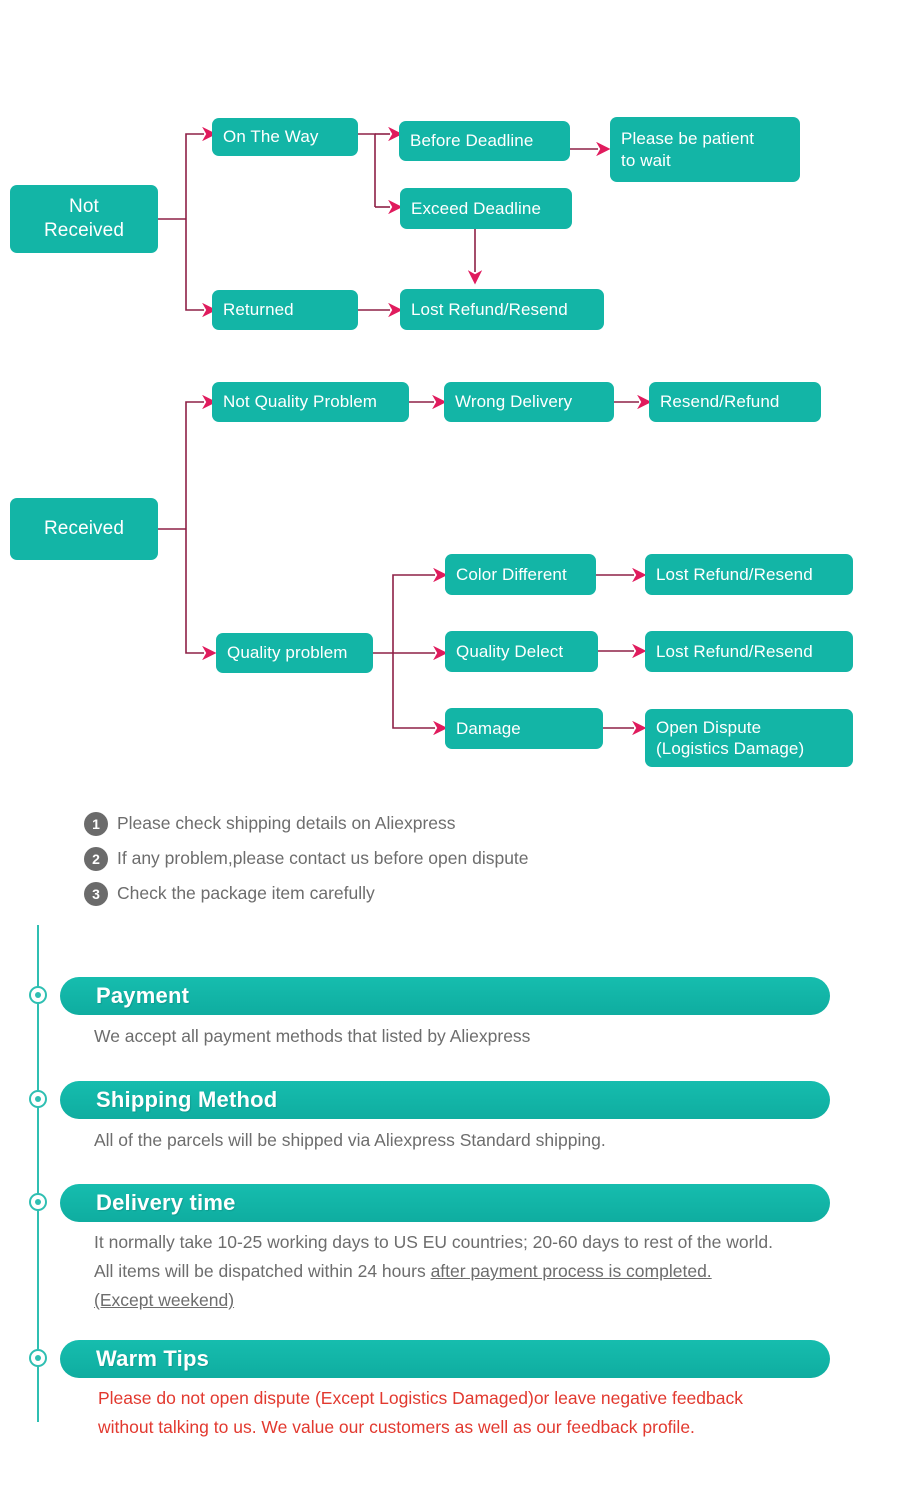 Image resolution: width=900 pixels, height=1500 pixels. What do you see at coordinates (310, 402) in the screenshot?
I see `node-not-quality-problem: Not Quality Problem` at bounding box center [310, 402].